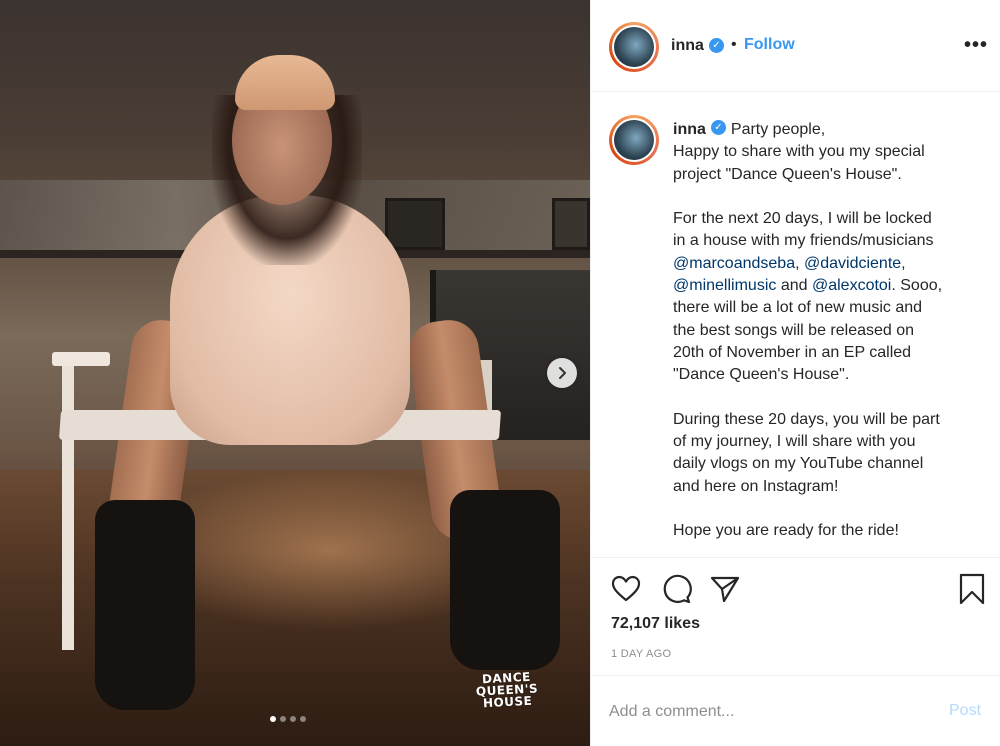  What do you see at coordinates (778, 129) in the screenshot?
I see `caption-first-line: Party people,` at bounding box center [778, 129].